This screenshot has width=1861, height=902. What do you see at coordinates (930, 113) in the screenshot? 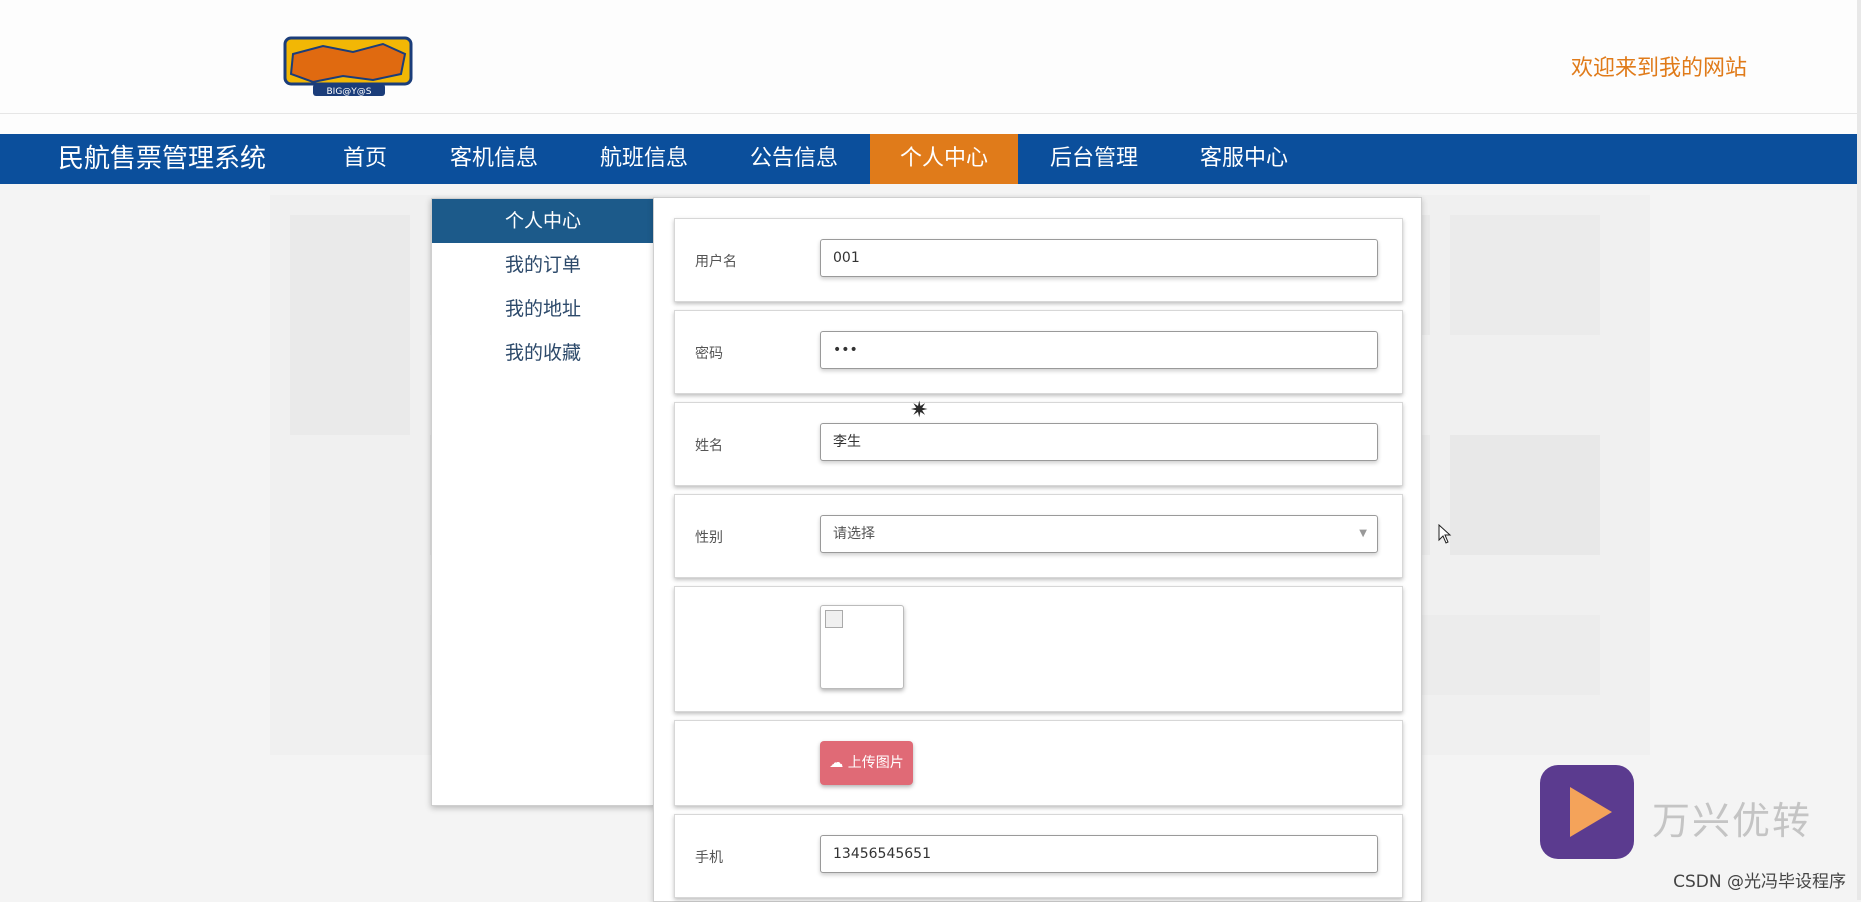
I see `header-divider` at bounding box center [930, 113].